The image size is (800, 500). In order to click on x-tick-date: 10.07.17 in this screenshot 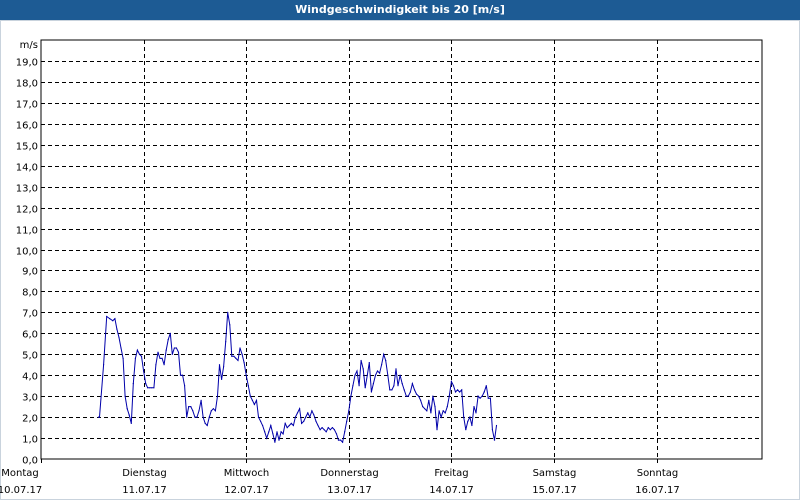, I will do `click(21, 490)`.